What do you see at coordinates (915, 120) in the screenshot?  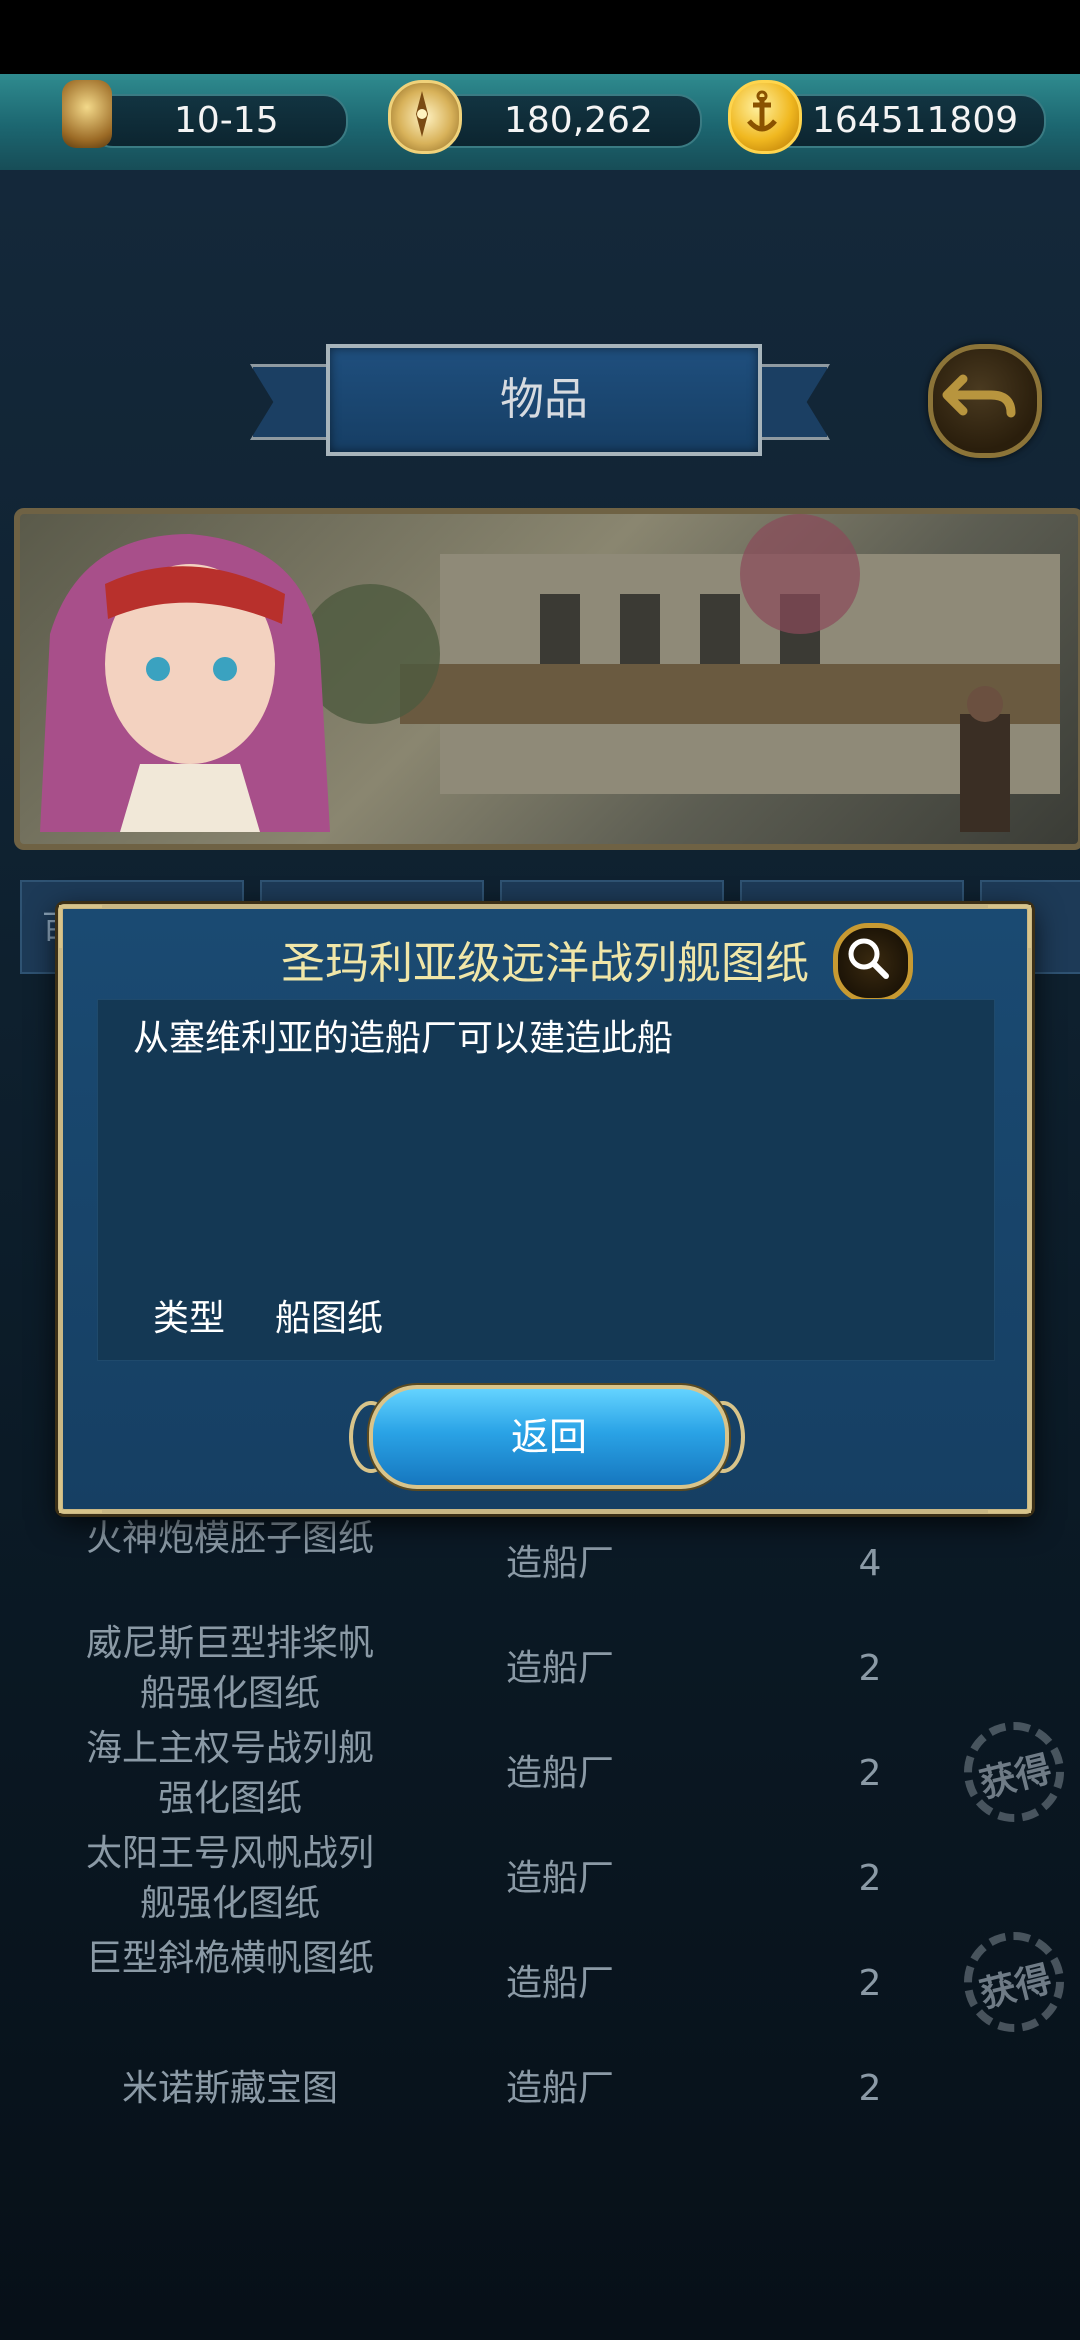 I see `gold-value: 164511809` at bounding box center [915, 120].